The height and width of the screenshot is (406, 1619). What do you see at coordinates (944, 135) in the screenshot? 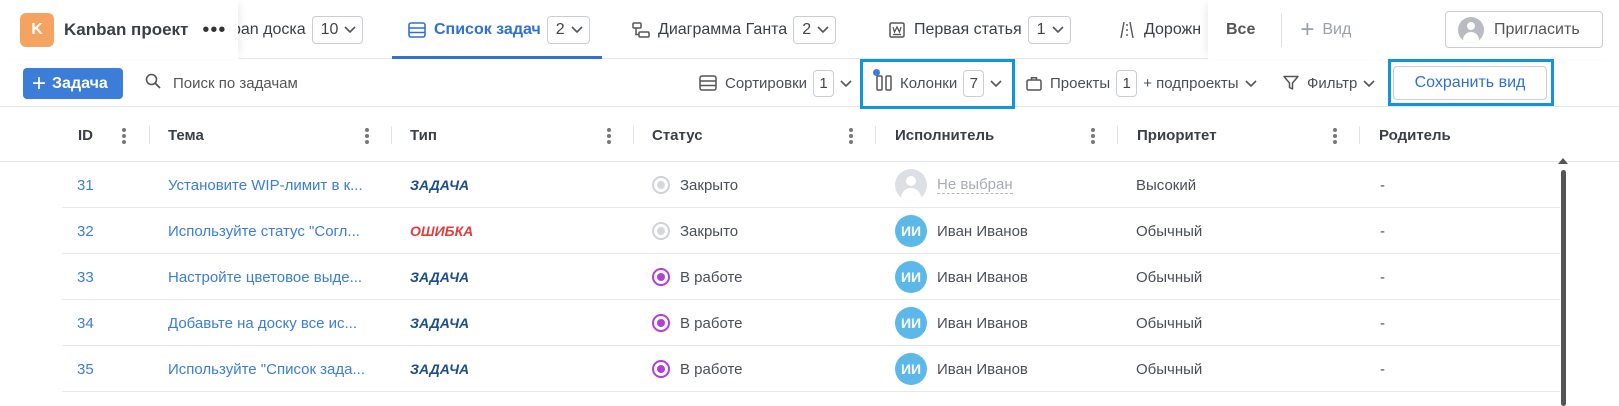
I see `column-header-assignee: Исполнитель` at bounding box center [944, 135].